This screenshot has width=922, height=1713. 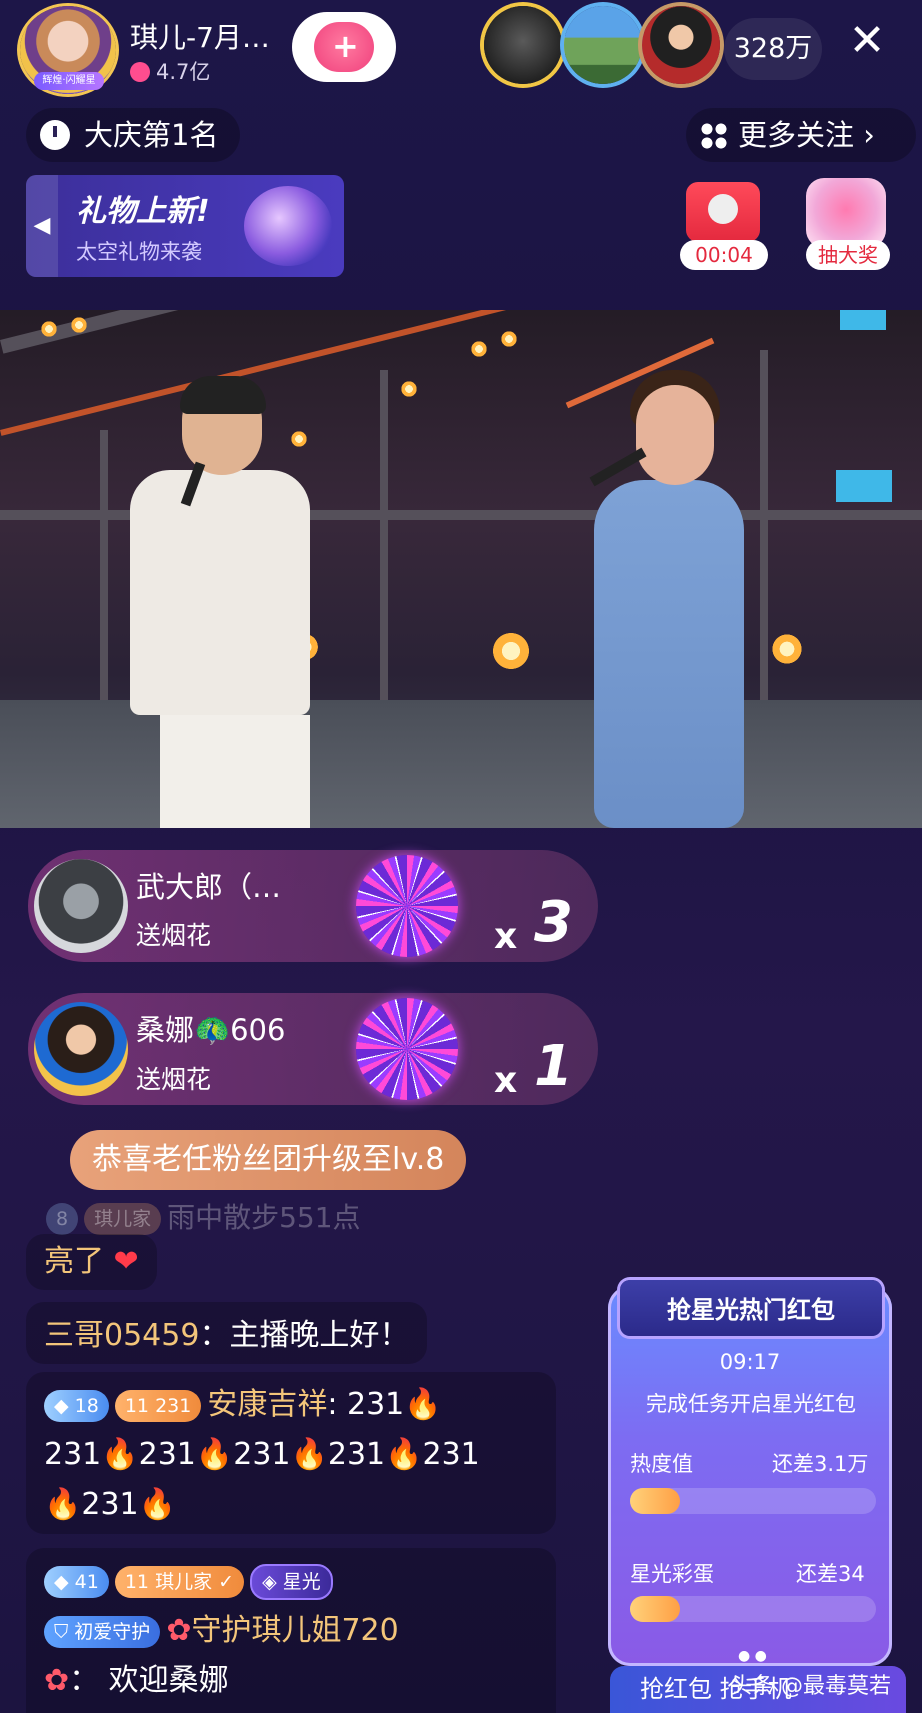 I want to click on more-follow-label: 更多关注, so click(x=796, y=135).